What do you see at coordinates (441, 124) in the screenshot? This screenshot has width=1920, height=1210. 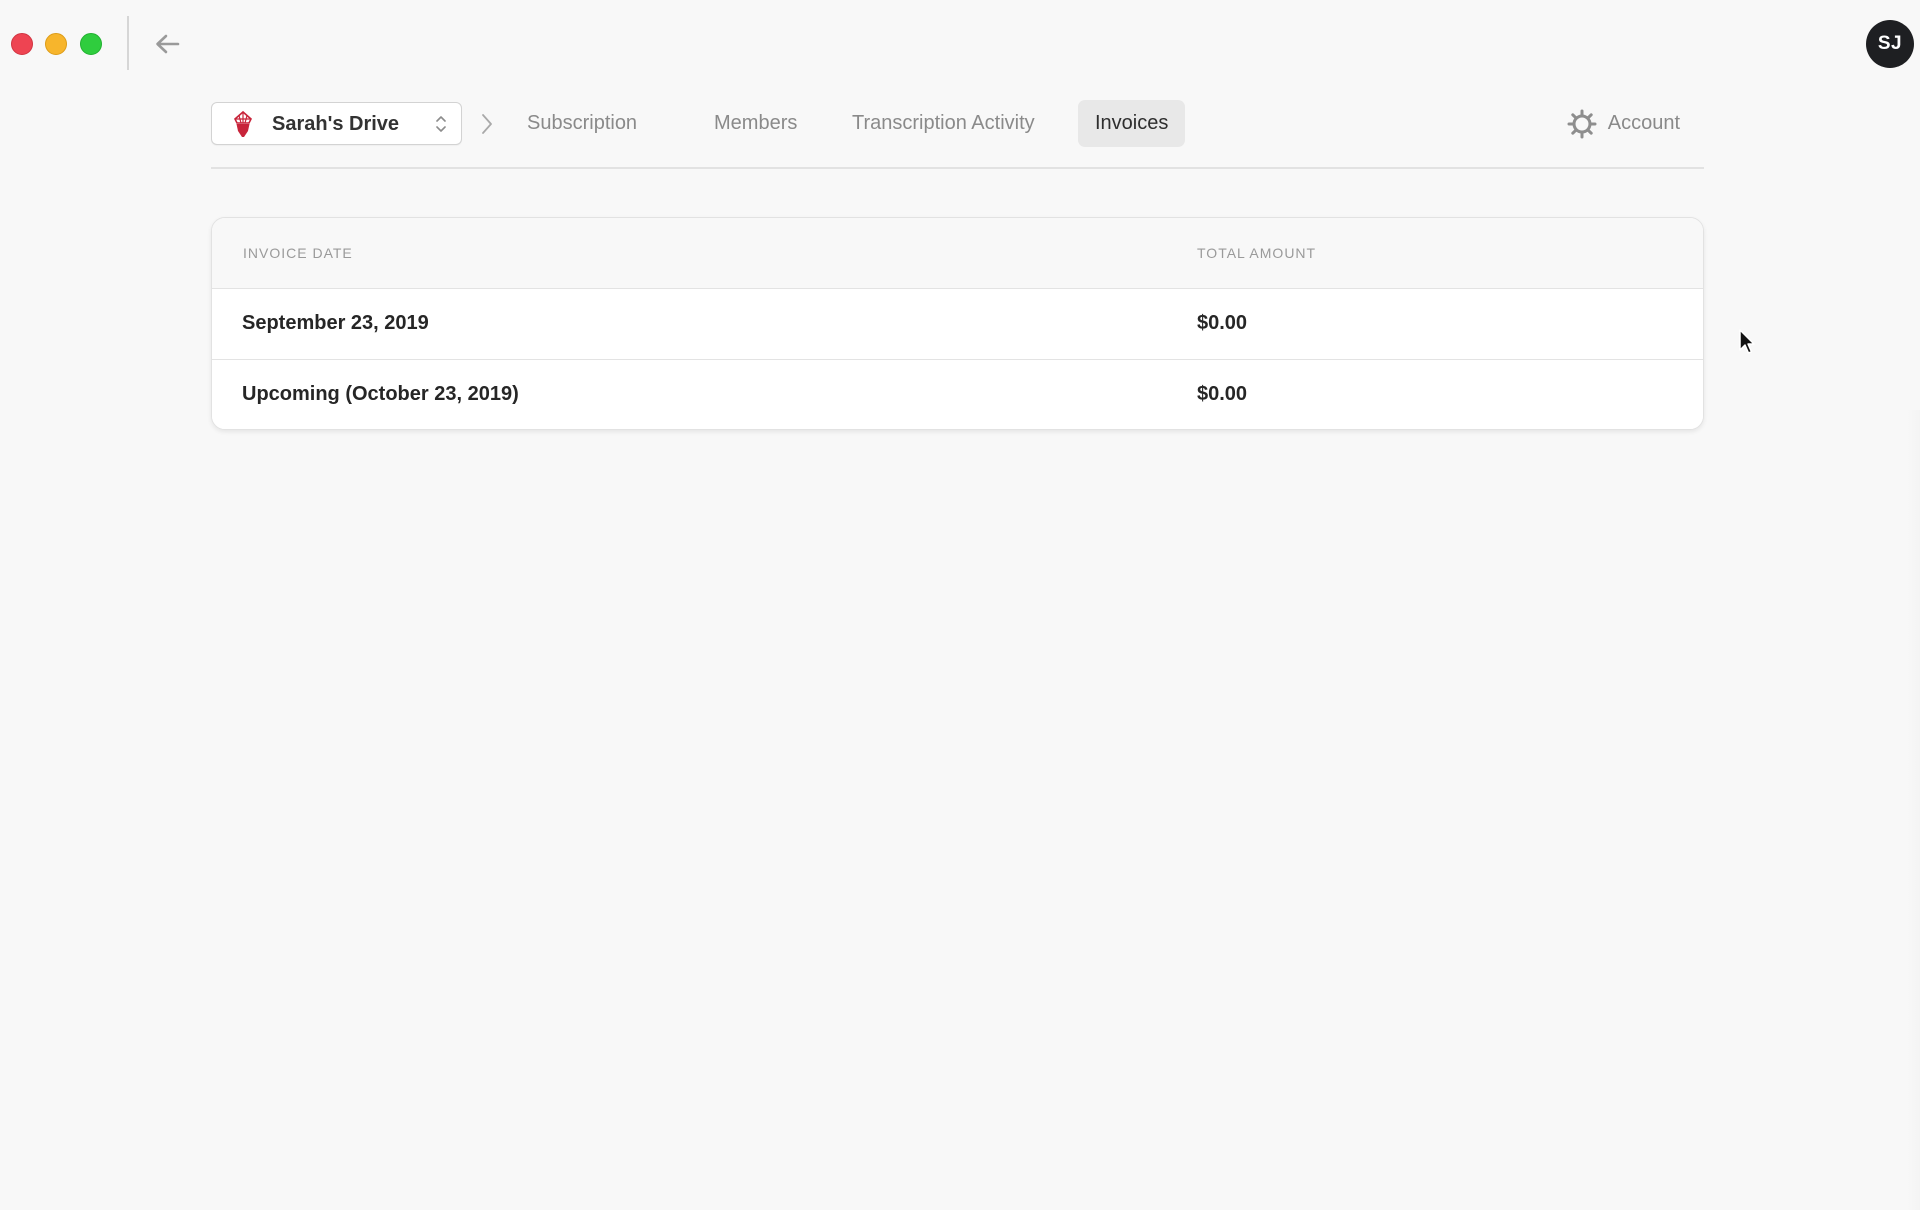 I see `chevron-updown-icon` at bounding box center [441, 124].